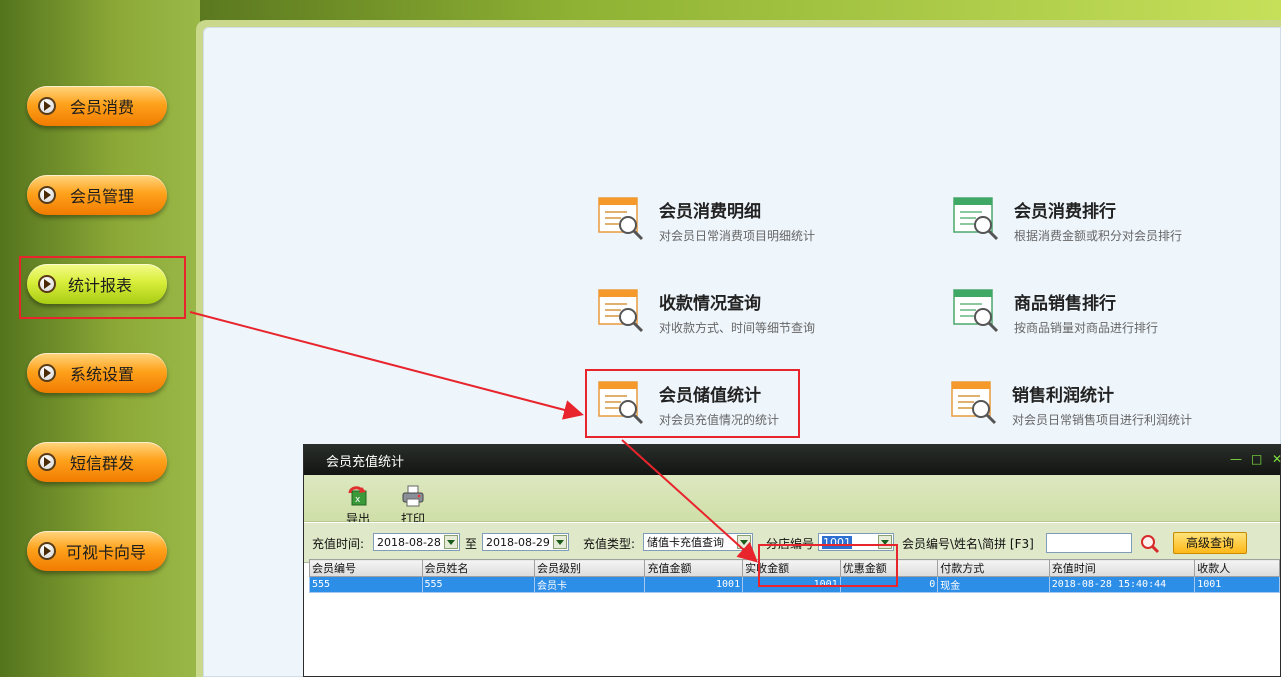 The height and width of the screenshot is (677, 1281). I want to click on highlight-box-stored-value, so click(692, 403).